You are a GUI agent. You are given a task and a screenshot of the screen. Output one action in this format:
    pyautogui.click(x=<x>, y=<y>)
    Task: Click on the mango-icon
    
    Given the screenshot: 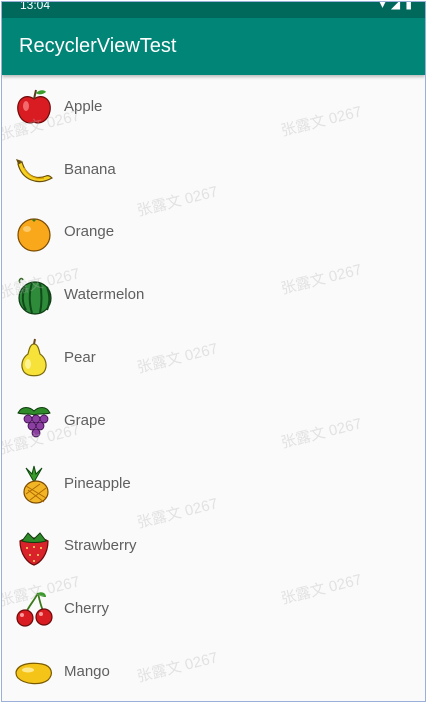 What is the action you would take?
    pyautogui.click(x=33, y=673)
    